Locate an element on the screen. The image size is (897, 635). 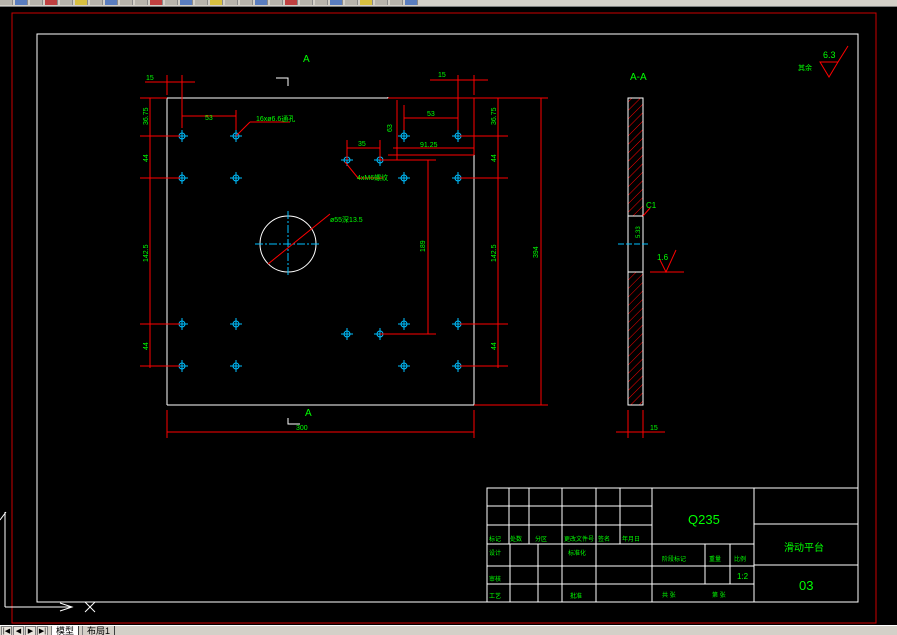
center-hole is located at coordinates (293, 244).